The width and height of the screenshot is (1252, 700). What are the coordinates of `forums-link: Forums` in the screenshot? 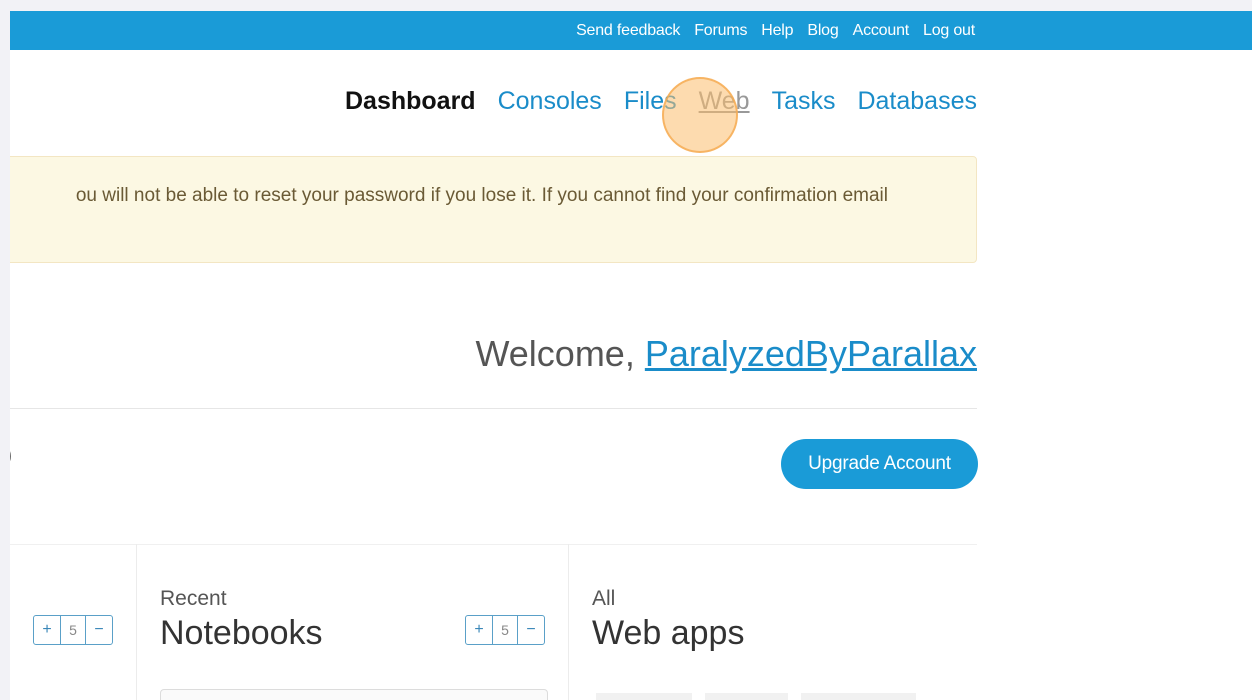 It's located at (720, 31).